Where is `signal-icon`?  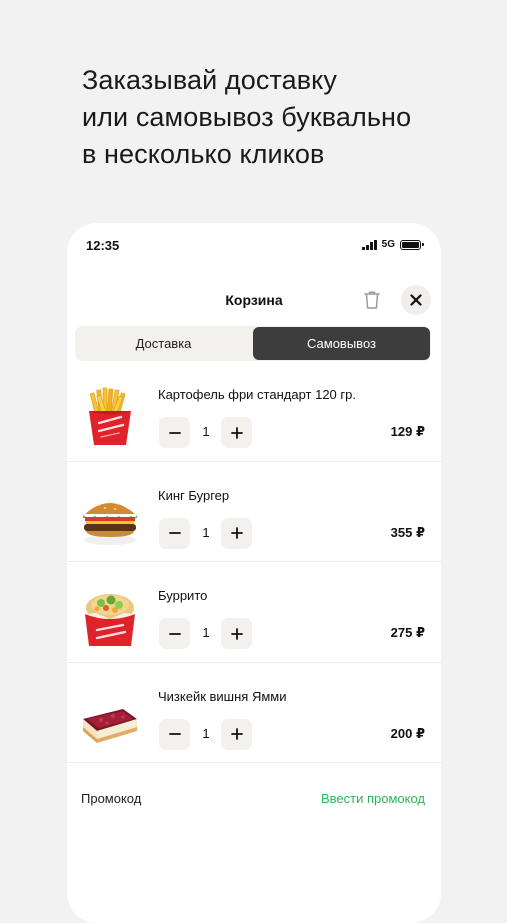 signal-icon is located at coordinates (369, 244).